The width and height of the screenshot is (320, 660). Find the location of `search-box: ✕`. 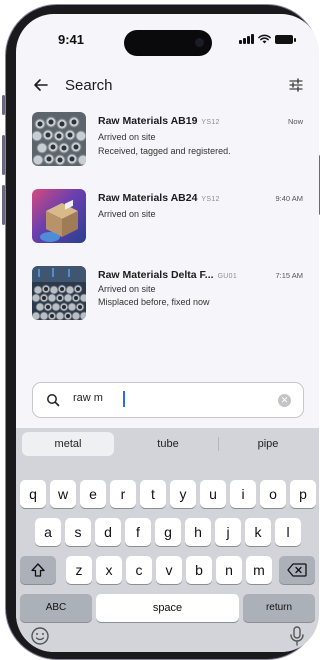

search-box: ✕ is located at coordinates (168, 400).